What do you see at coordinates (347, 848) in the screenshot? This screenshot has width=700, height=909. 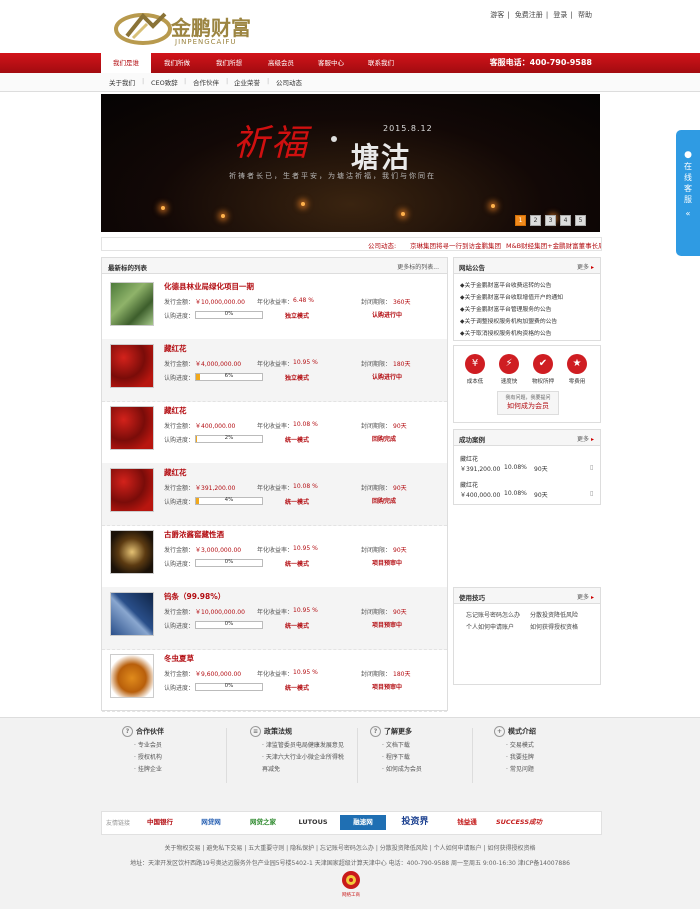 I see `footer-bottom-link: 忘记账号密码怎么办` at bounding box center [347, 848].